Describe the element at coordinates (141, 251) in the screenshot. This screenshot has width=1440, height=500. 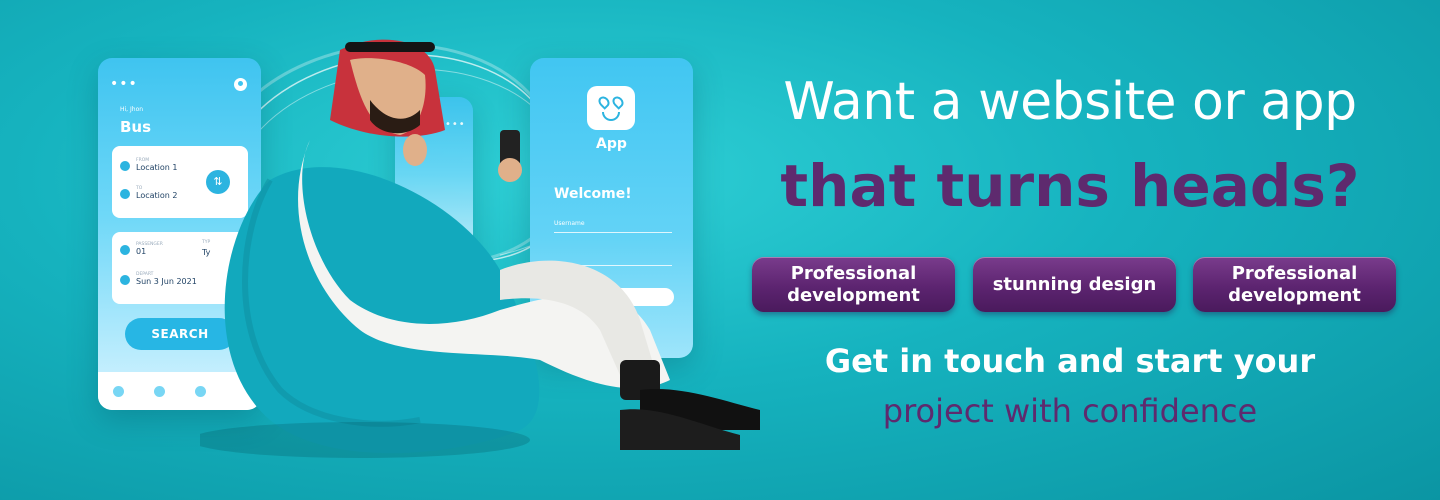
I see `passenger-value: 01` at that location.